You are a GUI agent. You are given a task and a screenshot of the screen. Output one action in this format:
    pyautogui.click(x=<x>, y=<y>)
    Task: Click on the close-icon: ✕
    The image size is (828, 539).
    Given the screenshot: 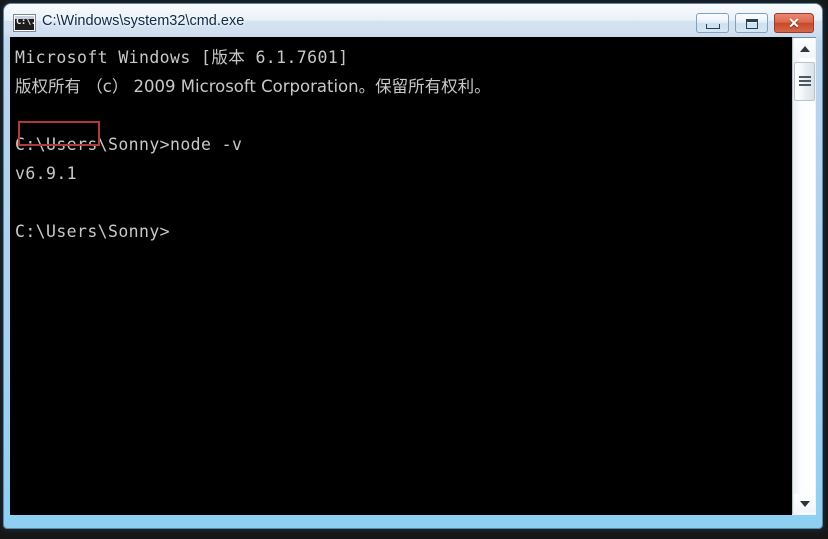 What is the action you would take?
    pyautogui.click(x=794, y=23)
    